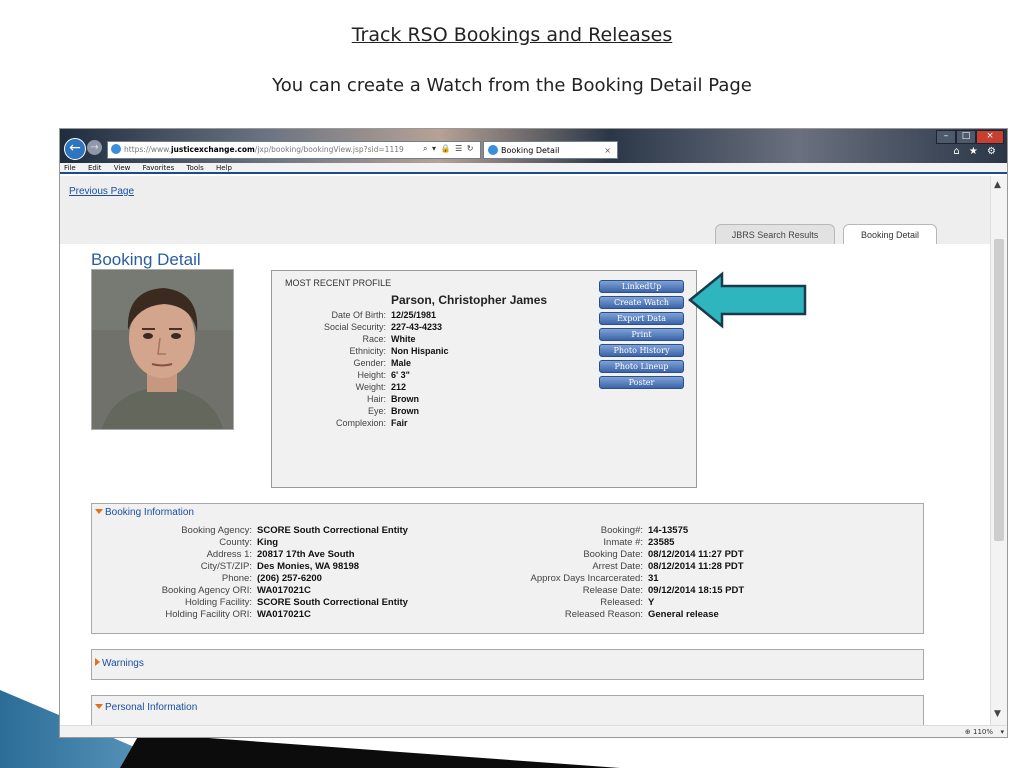  Describe the element at coordinates (360, 423) in the screenshot. I see `profile-label: Complexion:` at that location.